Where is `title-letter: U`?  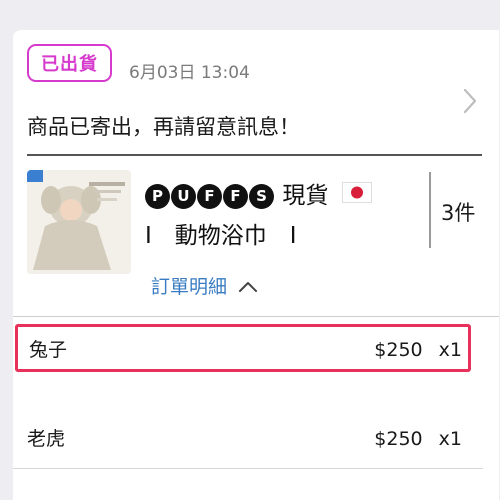 title-letter: U is located at coordinates (183, 196).